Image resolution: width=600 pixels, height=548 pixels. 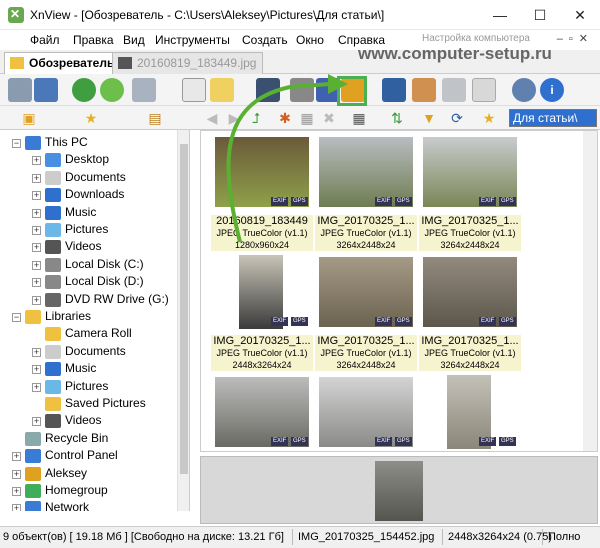 I want to click on new-folder-icon: ✱, so click(x=285, y=118).